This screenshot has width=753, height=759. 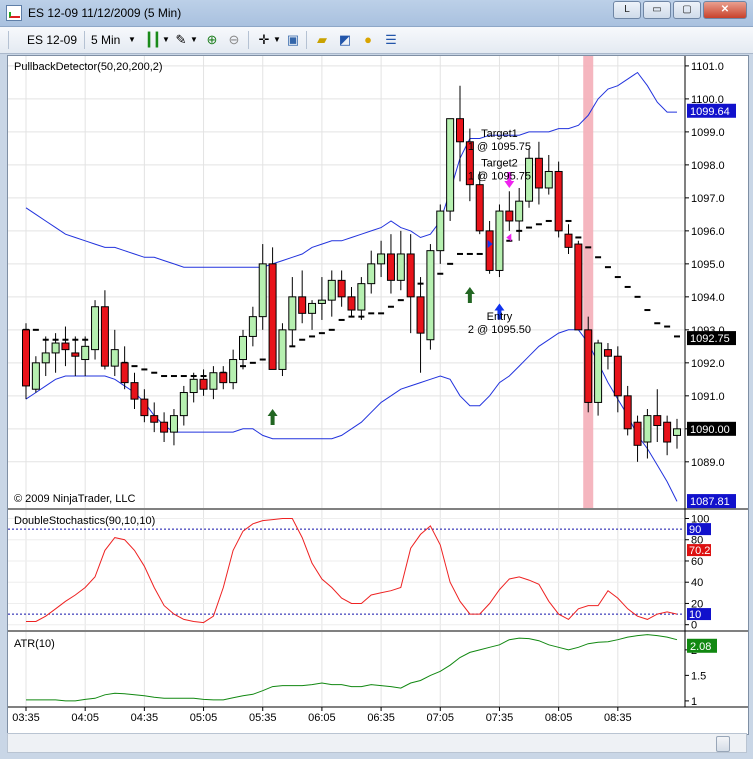 What do you see at coordinates (708, 298) in the screenshot?
I see `price-tick-label: 1094.0` at bounding box center [708, 298].